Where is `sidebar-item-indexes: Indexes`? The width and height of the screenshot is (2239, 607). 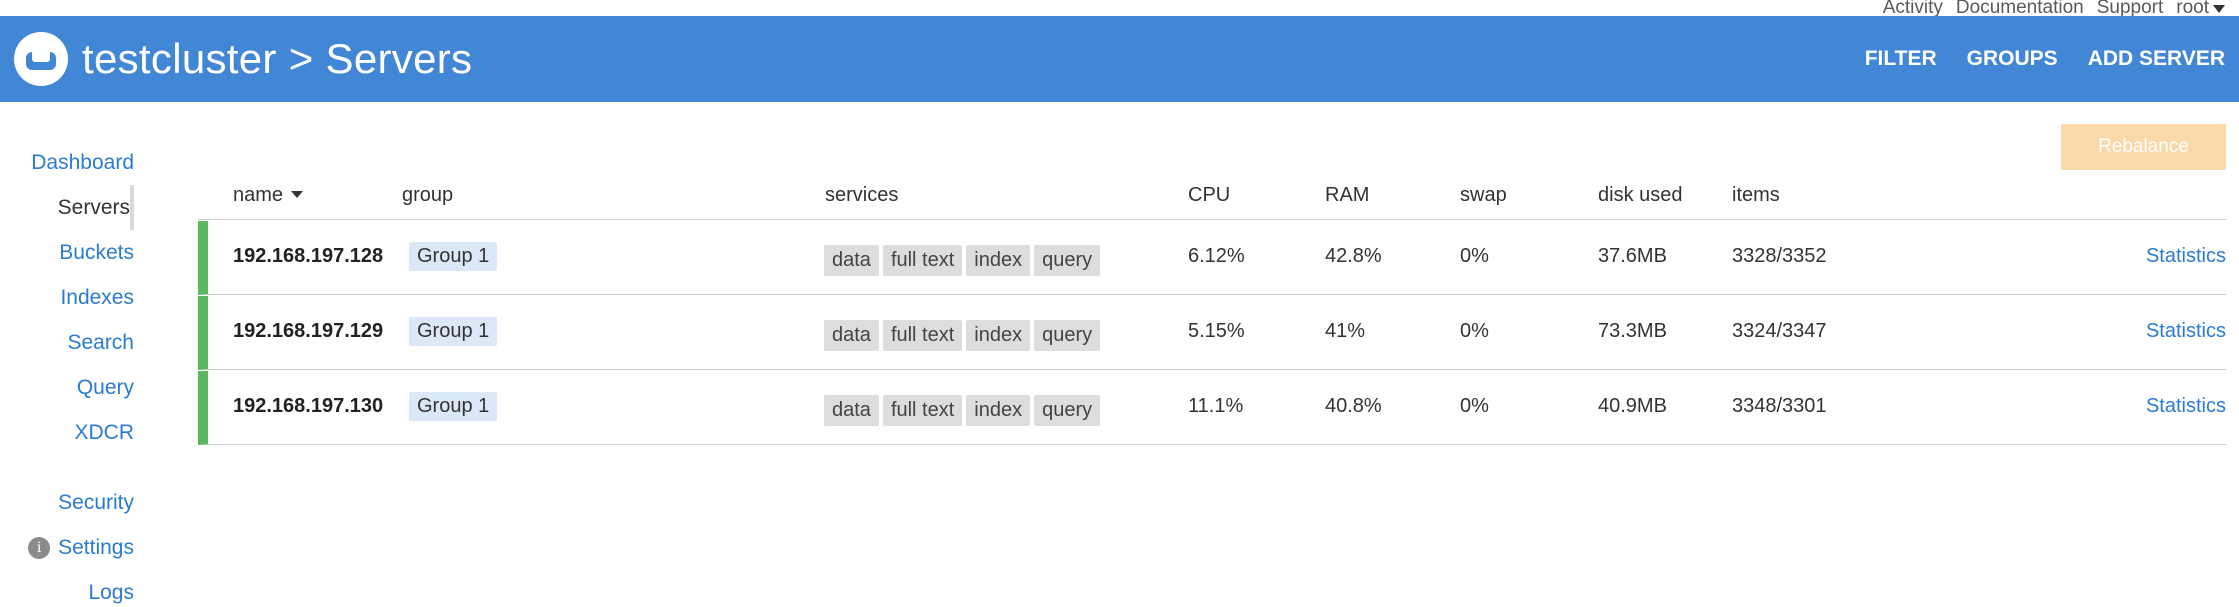 sidebar-item-indexes: Indexes is located at coordinates (67, 297).